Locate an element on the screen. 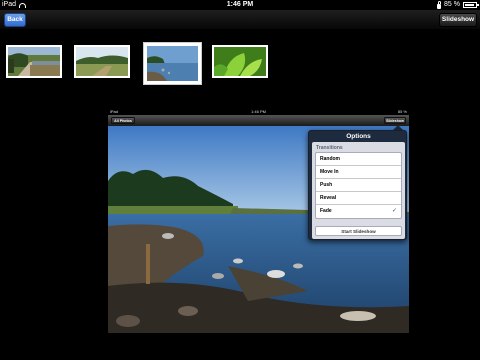 The width and height of the screenshot is (480, 360). thumbnail-field is located at coordinates (102, 61).